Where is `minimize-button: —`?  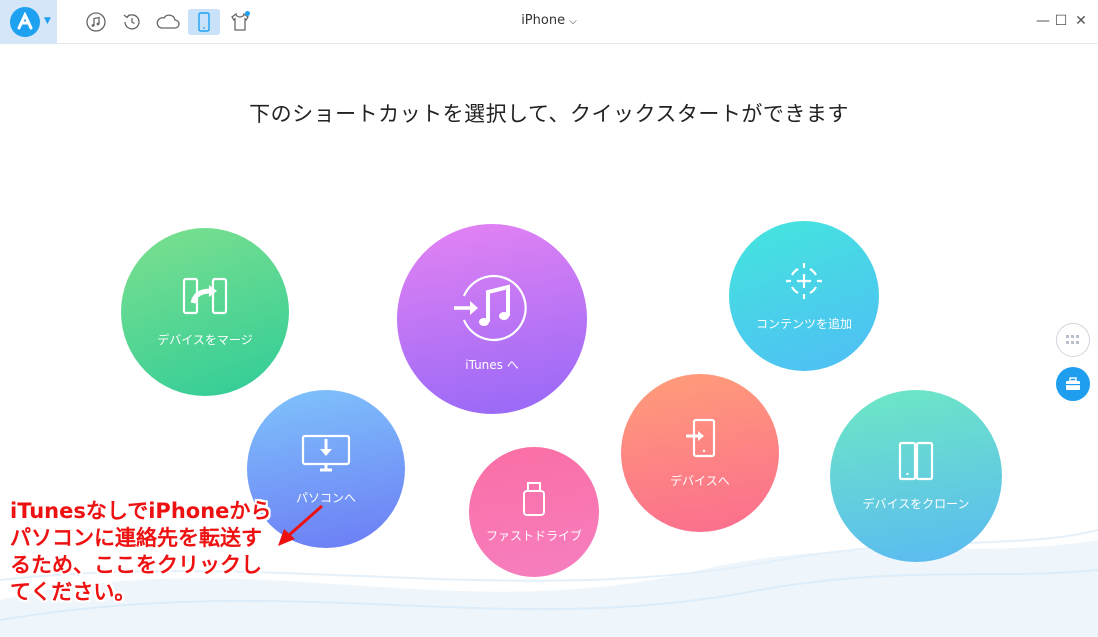 minimize-button: — is located at coordinates (1043, 21).